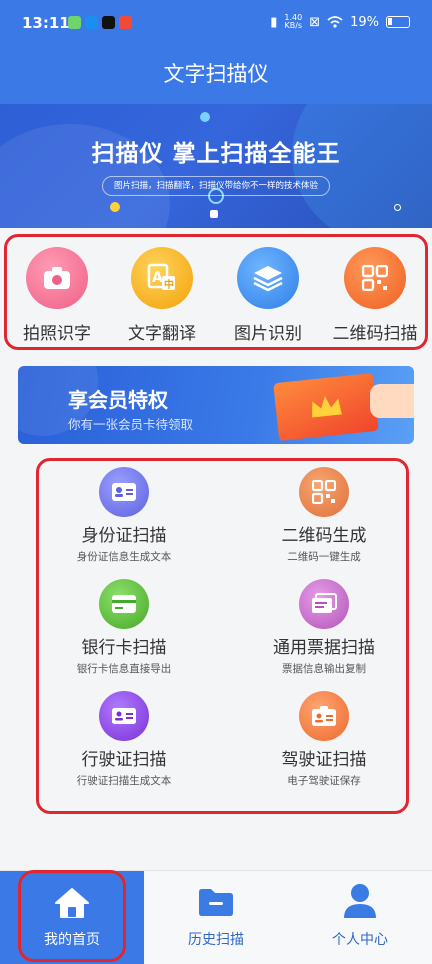 This screenshot has height=964, width=432. I want to click on nav-history: 历史扫描, so click(216, 917).